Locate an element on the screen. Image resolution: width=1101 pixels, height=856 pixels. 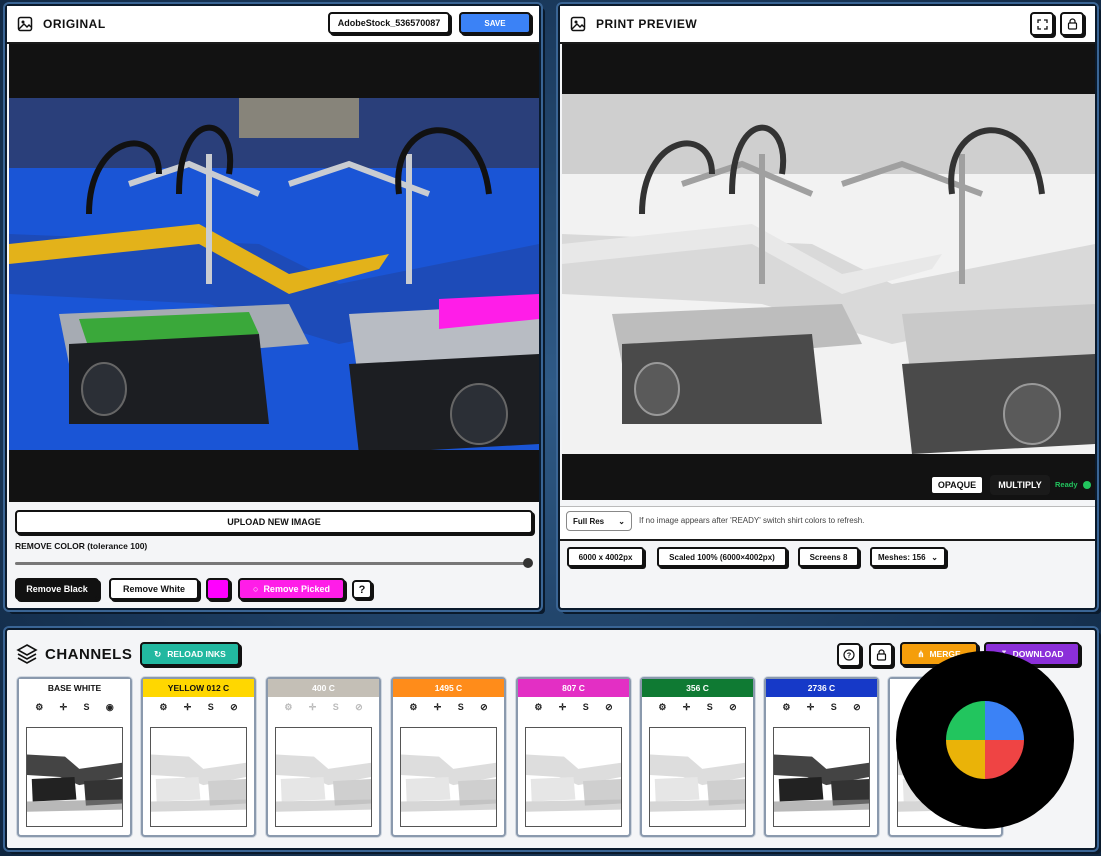
multiply-button: MULTIPLY is located at coordinates (1020, 485).